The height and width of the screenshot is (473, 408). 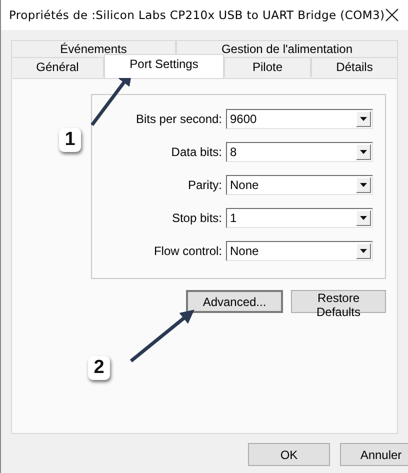 What do you see at coordinates (93, 48) in the screenshot?
I see `tab: Événements` at bounding box center [93, 48].